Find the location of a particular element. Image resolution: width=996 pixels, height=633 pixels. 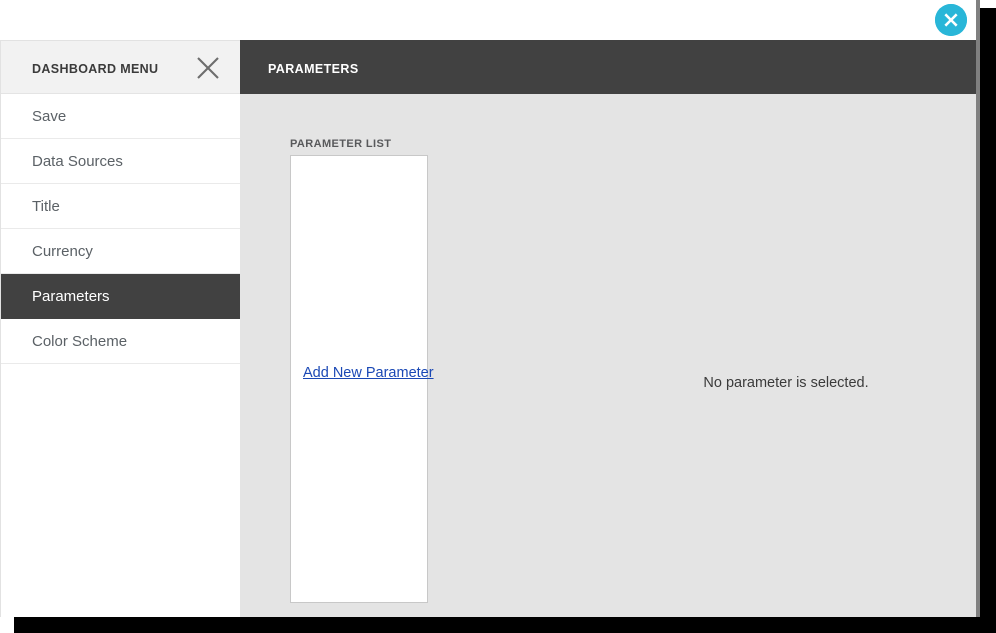

parameter-list-box: Add New Parameter is located at coordinates (362, 379).